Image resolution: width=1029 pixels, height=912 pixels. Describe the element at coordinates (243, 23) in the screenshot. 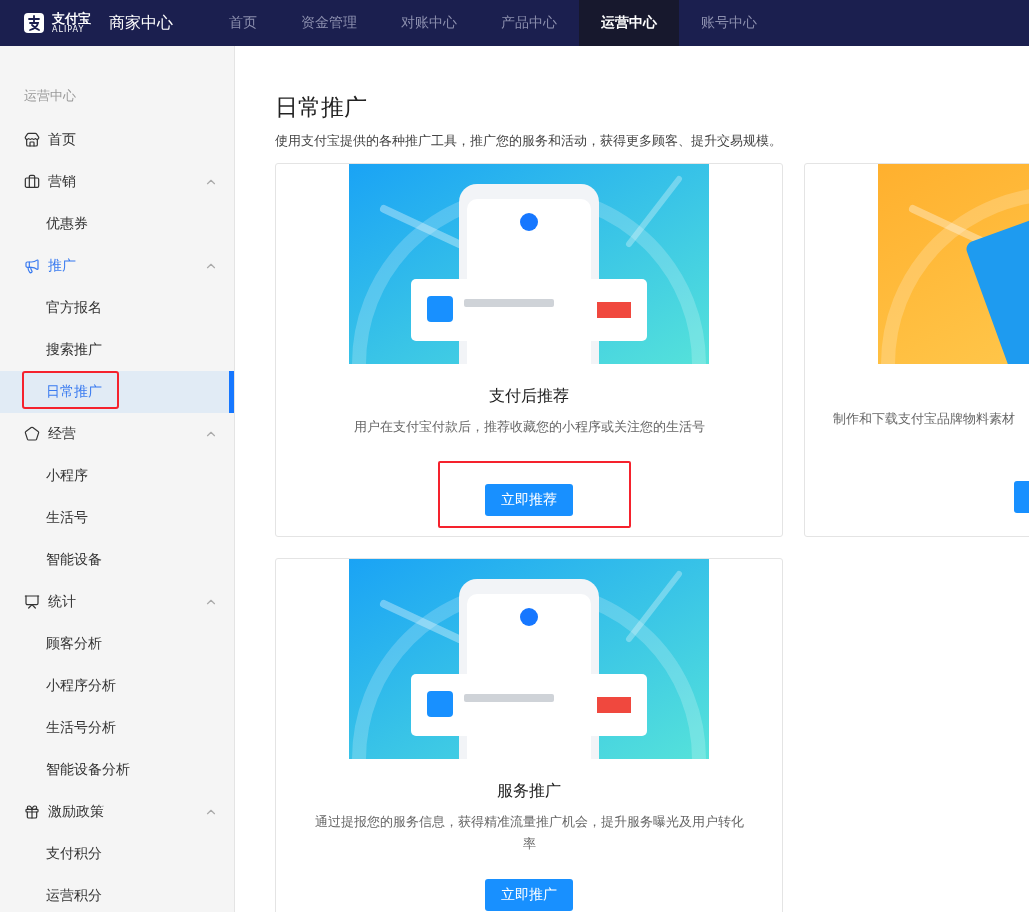

I see `nav-tab: 首页` at that location.